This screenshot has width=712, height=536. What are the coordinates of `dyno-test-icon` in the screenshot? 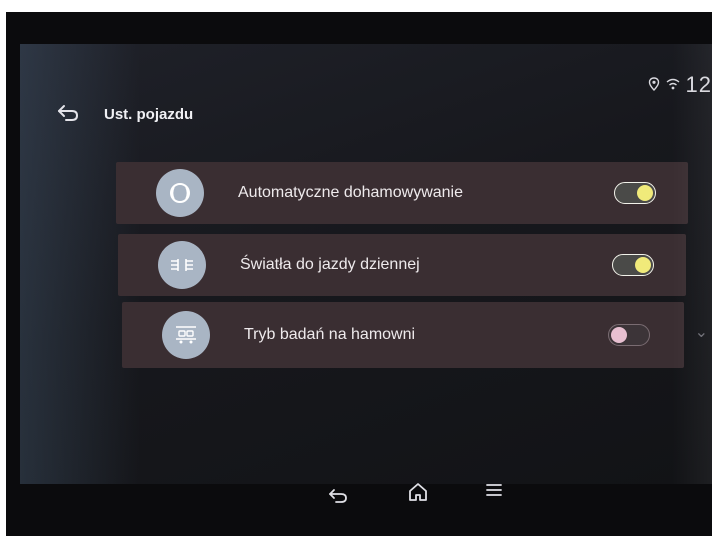 It's located at (186, 335).